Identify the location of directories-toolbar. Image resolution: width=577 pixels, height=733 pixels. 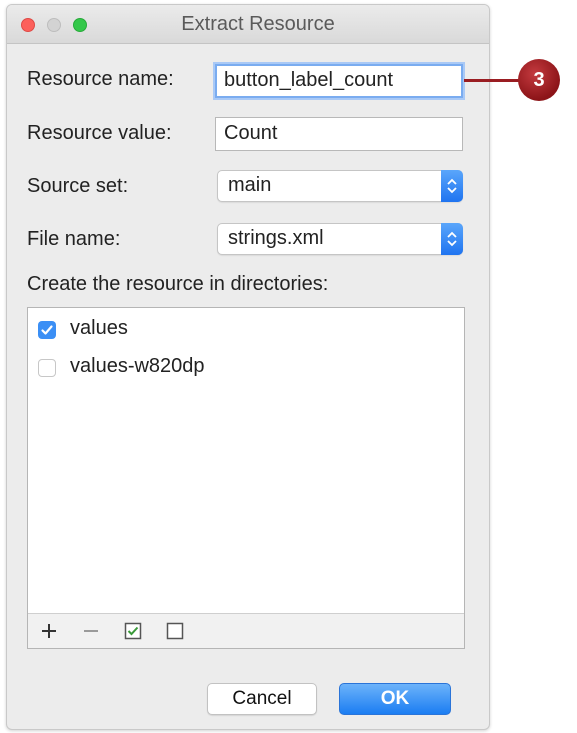
(246, 630).